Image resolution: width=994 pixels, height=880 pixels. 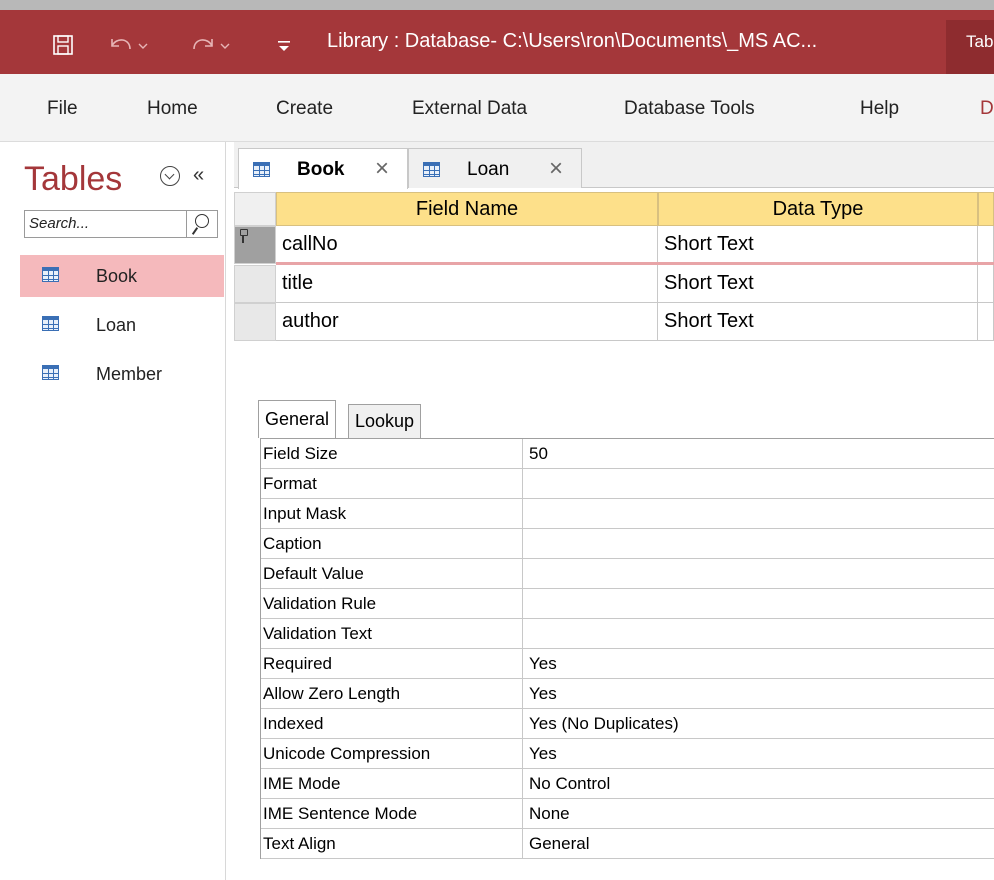 What do you see at coordinates (255, 209) in the screenshot?
I see `select-all-corner` at bounding box center [255, 209].